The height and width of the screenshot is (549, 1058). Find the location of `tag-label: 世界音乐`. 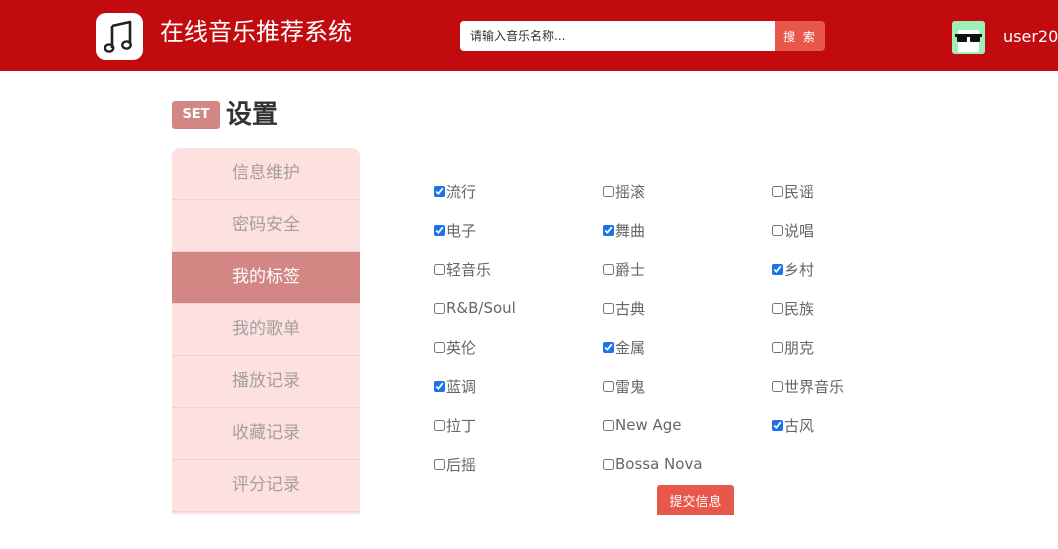

tag-label: 世界音乐 is located at coordinates (814, 386).